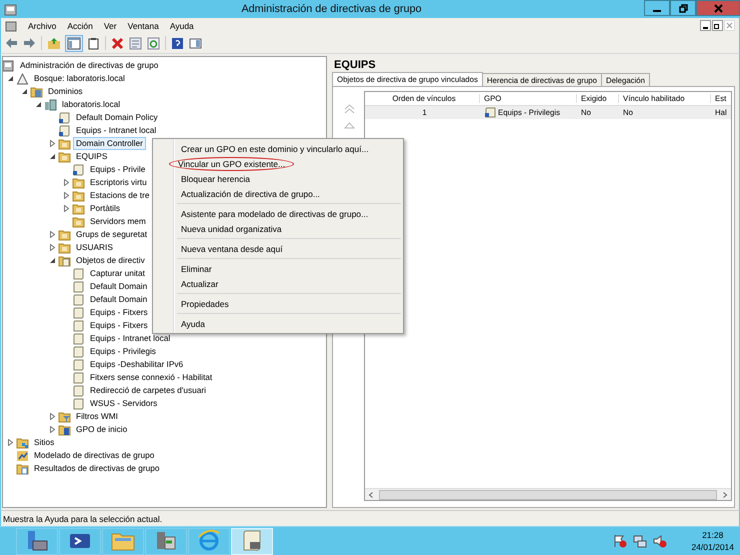 This screenshot has width=740, height=555. Describe the element at coordinates (11, 26) in the screenshot. I see `console-icon` at that location.